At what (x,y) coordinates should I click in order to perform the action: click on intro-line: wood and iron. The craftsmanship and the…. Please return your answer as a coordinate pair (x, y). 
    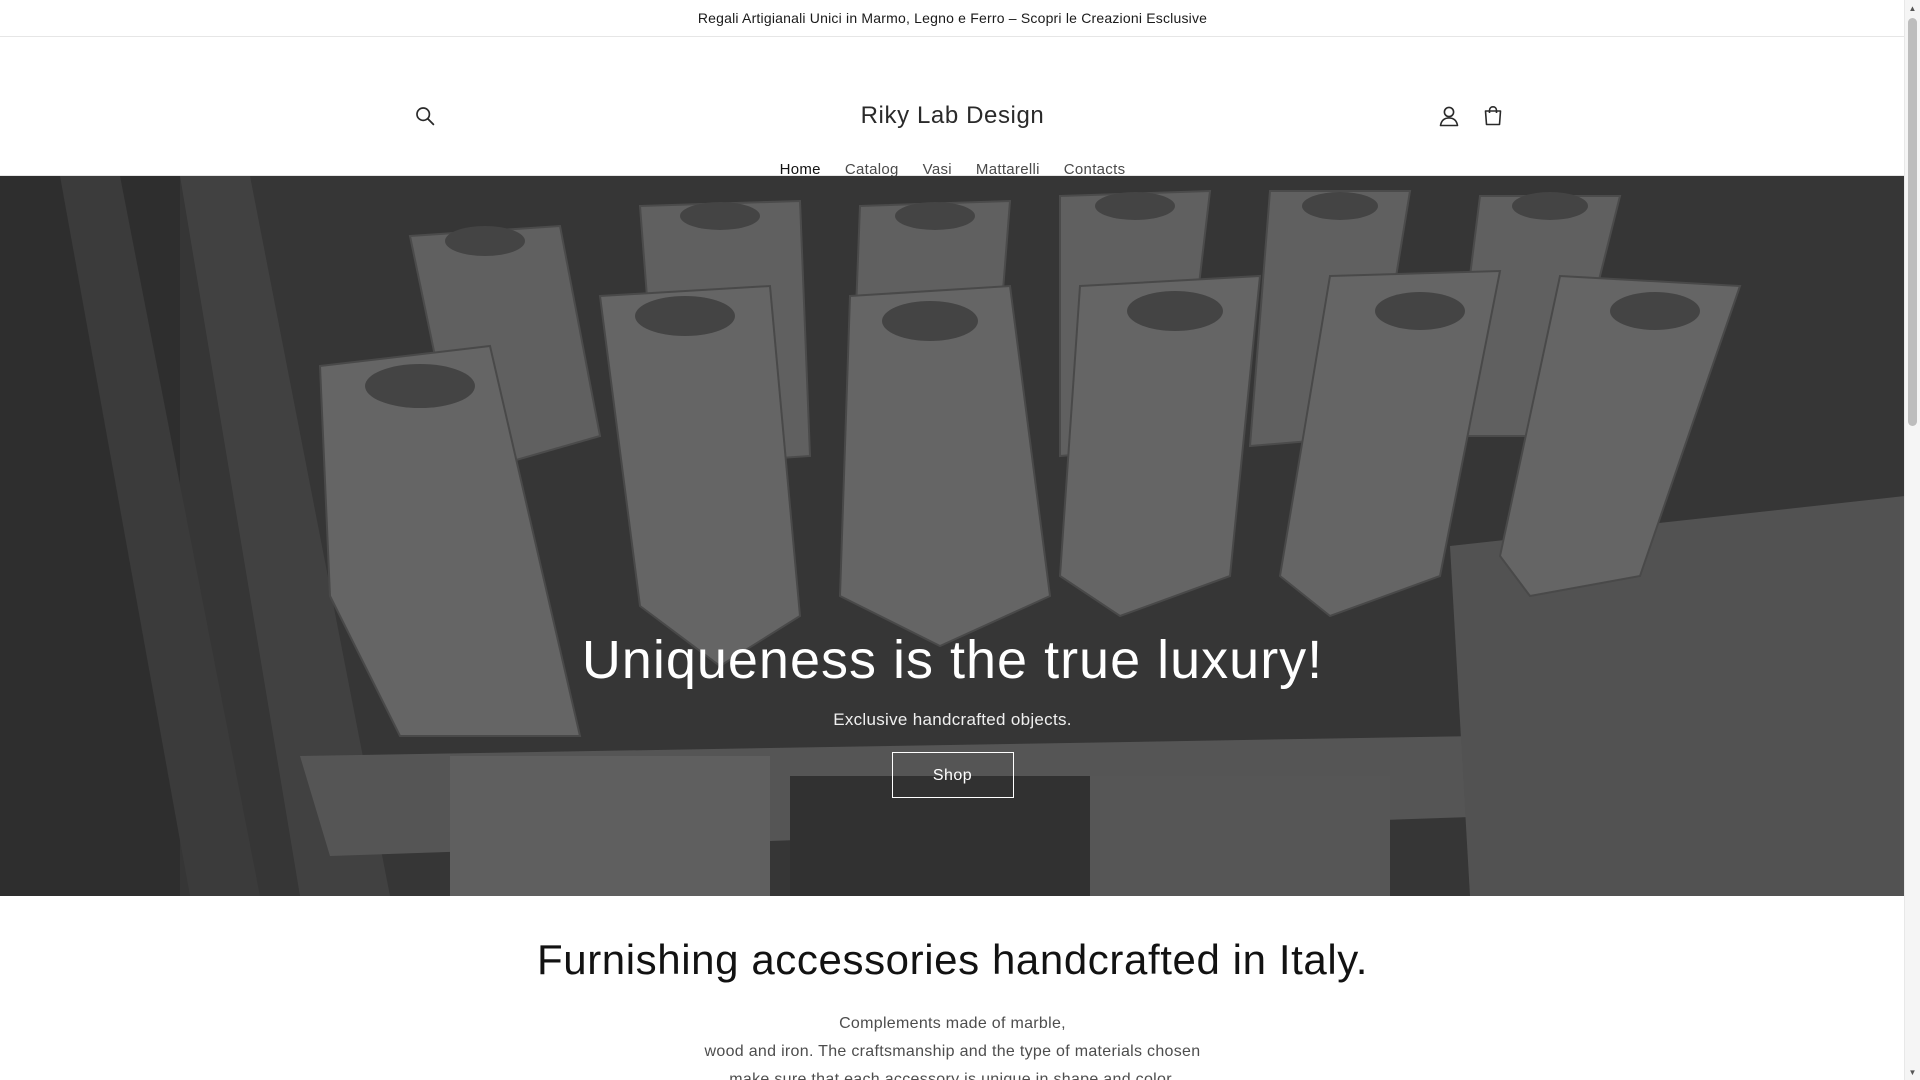
    Looking at the image, I should click on (952, 1051).